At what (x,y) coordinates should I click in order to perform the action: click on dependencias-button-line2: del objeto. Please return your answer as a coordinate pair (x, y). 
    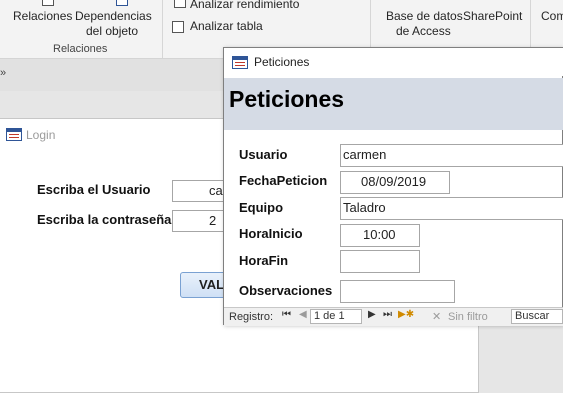
    Looking at the image, I should click on (112, 31).